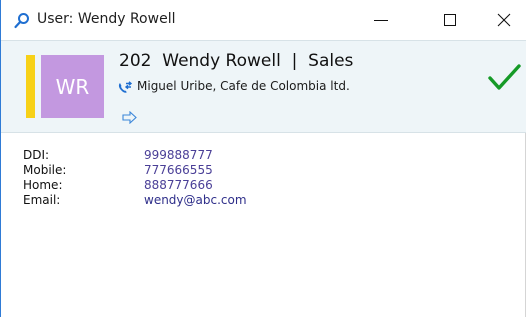 This screenshot has height=317, width=526. Describe the element at coordinates (125, 87) in the screenshot. I see `call-transfer-icon` at that location.